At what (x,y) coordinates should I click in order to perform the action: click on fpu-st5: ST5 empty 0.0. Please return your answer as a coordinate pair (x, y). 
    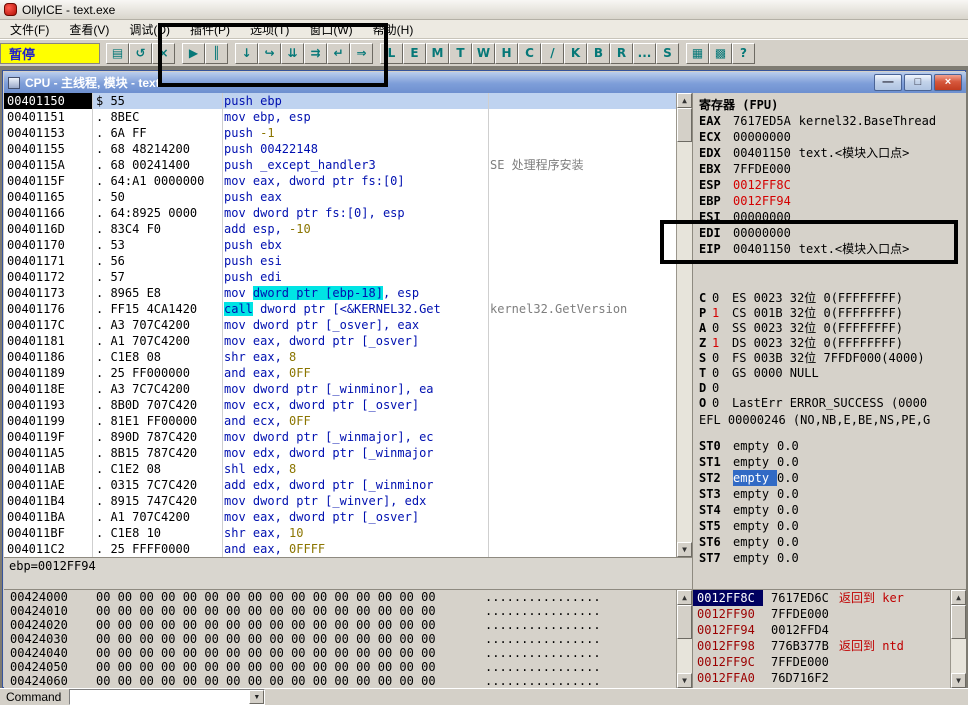
    Looking at the image, I should click on (829, 526).